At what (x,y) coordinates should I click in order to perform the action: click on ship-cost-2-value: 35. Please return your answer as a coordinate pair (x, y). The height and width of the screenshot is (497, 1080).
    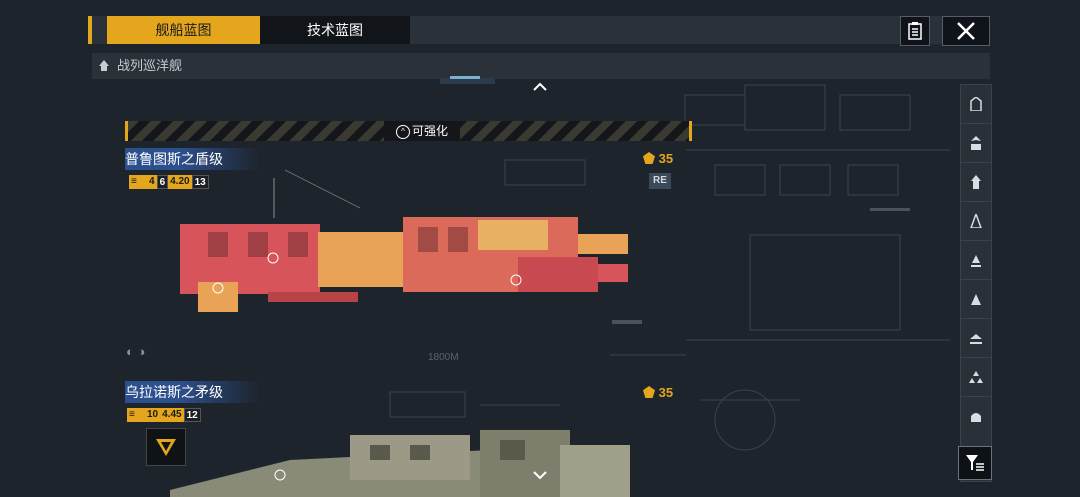
    Looking at the image, I should click on (666, 392).